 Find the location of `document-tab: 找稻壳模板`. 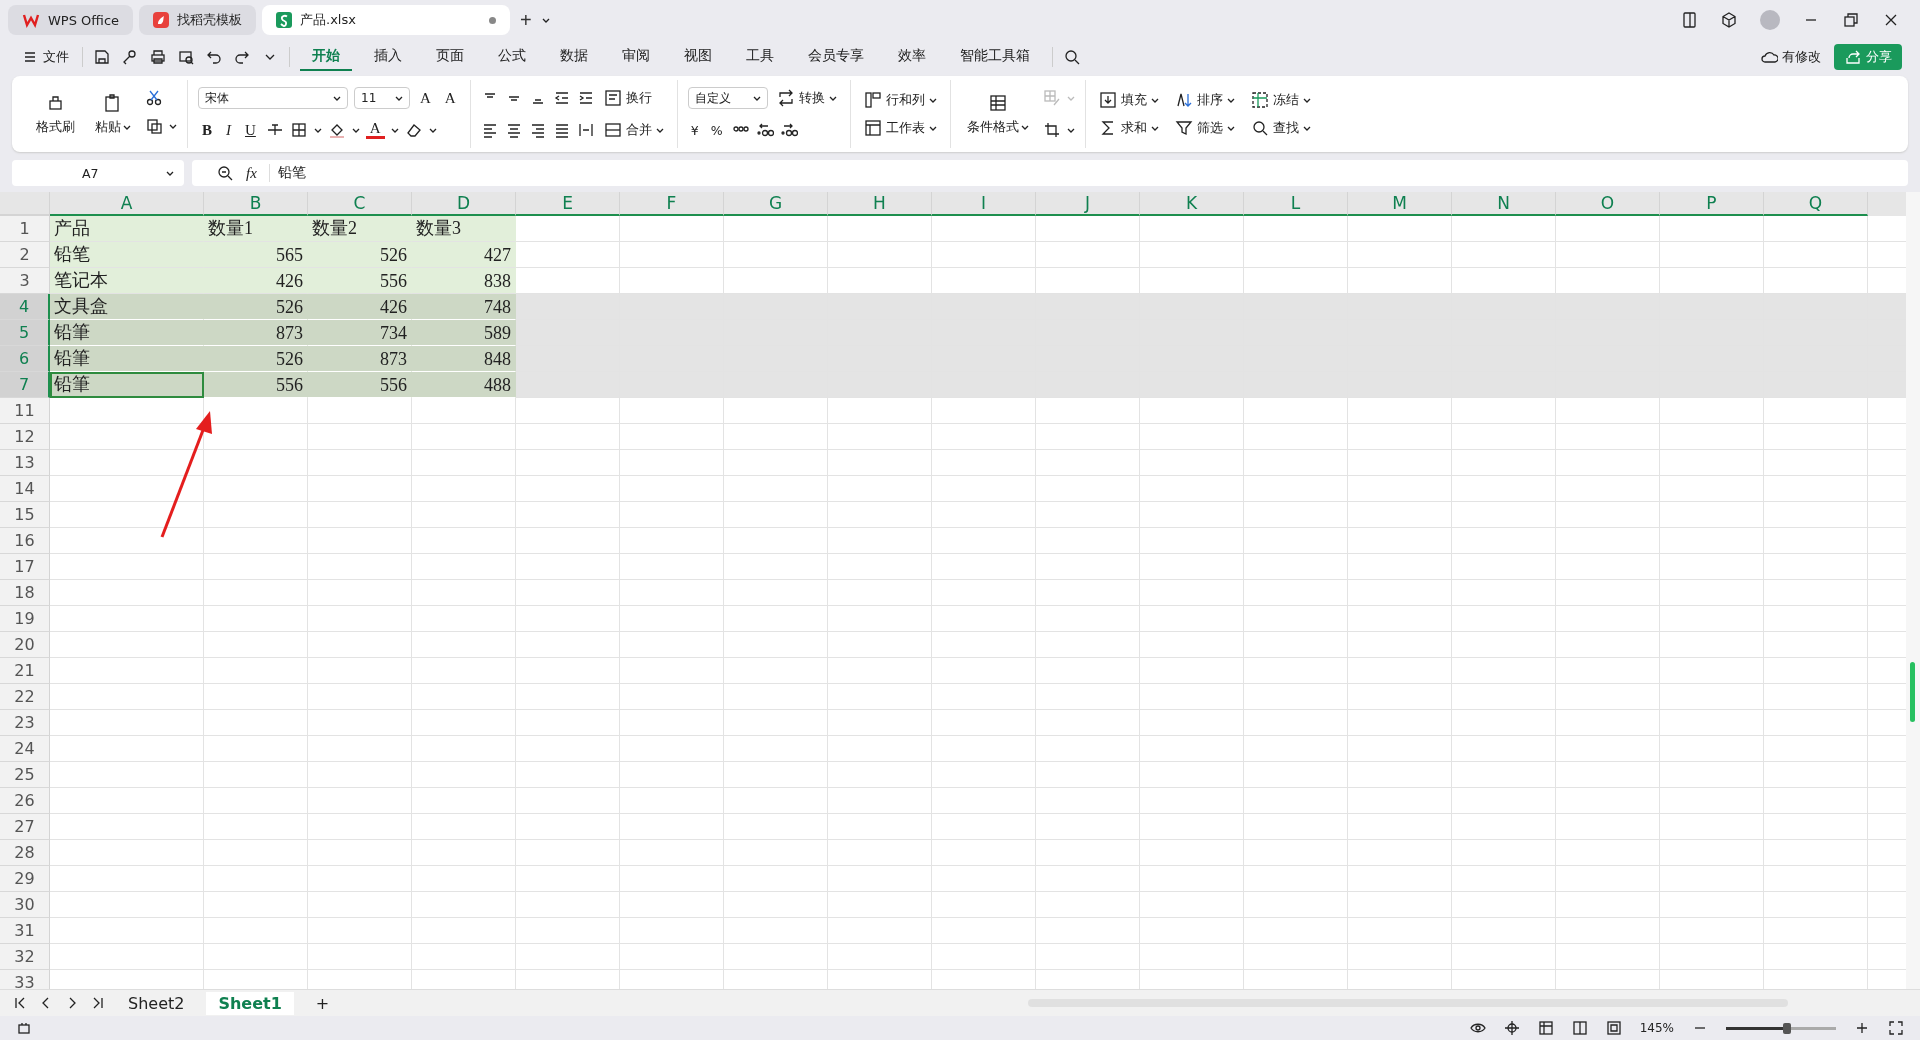

document-tab: 找稻壳模板 is located at coordinates (198, 20).